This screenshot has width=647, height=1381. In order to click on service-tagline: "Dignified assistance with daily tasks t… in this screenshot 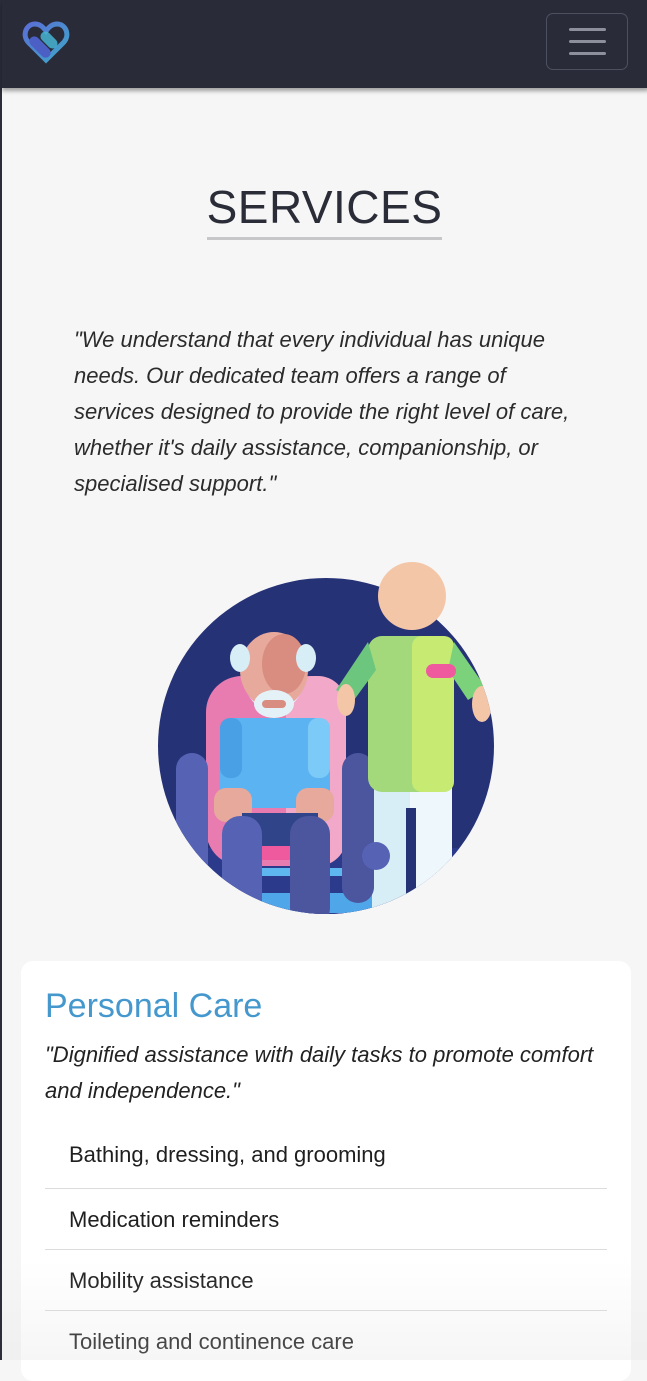, I will do `click(319, 1072)`.